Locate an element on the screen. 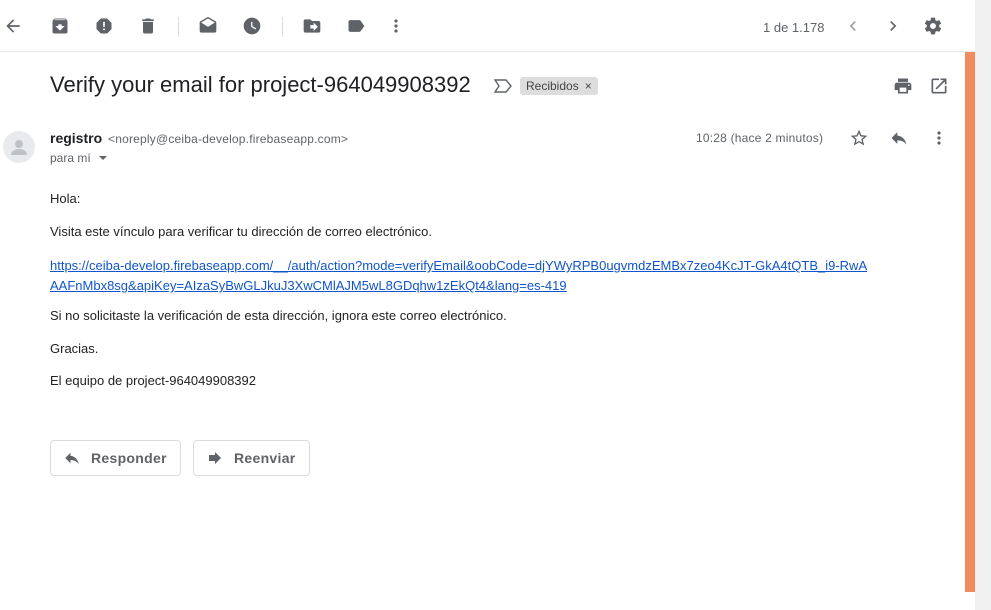 The width and height of the screenshot is (991, 610). settings-gear-icon is located at coordinates (933, 26).